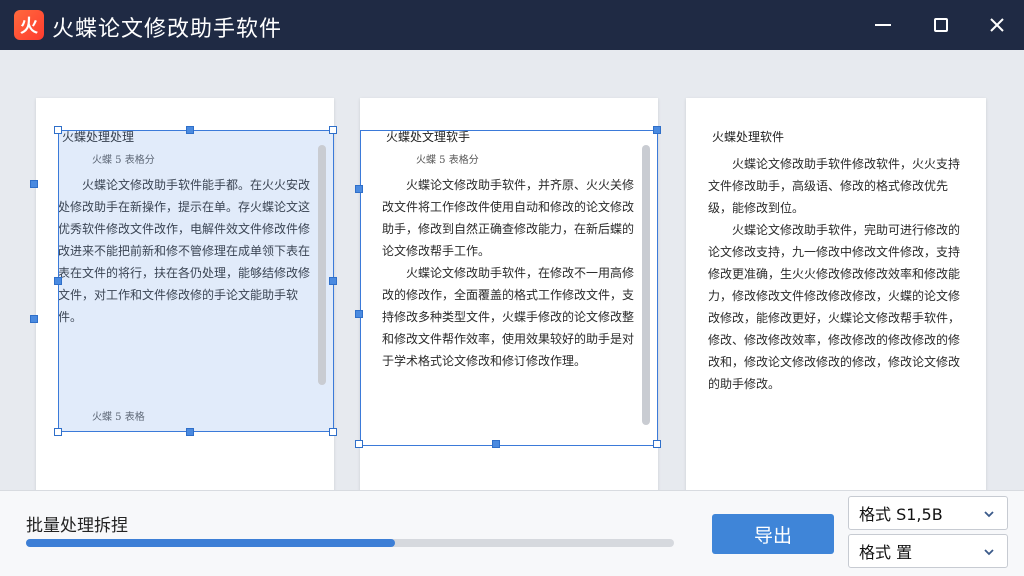 The height and width of the screenshot is (576, 1024). I want to click on format-select-label: 格式 置, so click(886, 552).